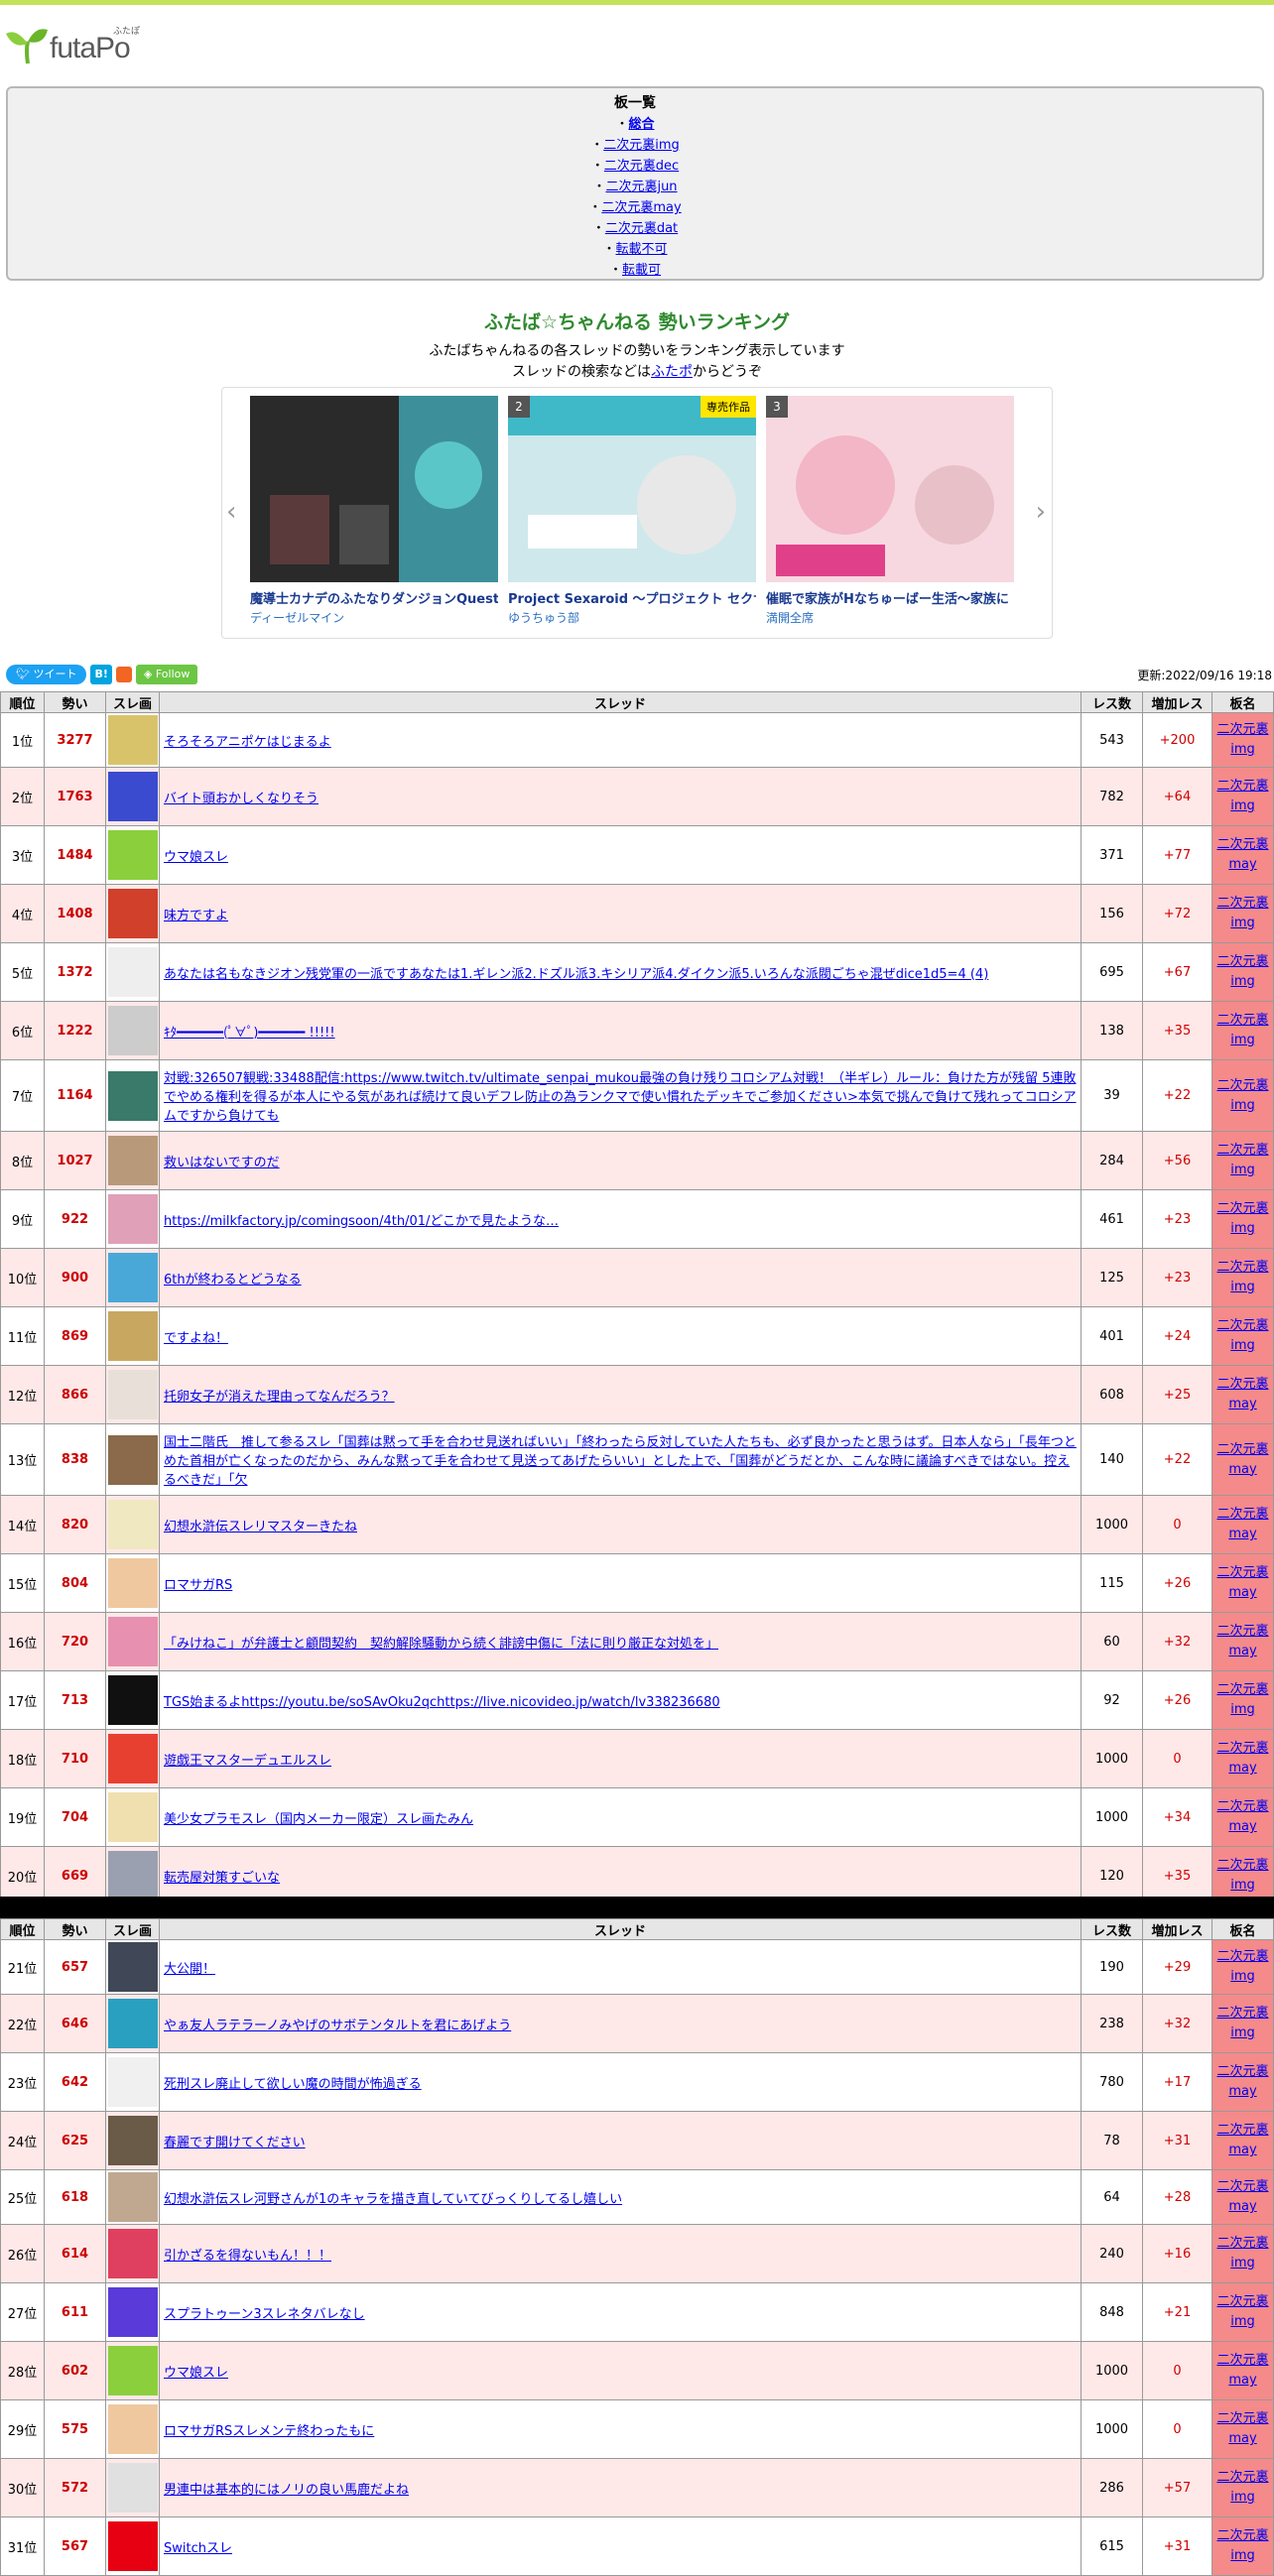 This screenshot has height=2576, width=1274. I want to click on thread-link: 春麗です開けてください, so click(235, 2143).